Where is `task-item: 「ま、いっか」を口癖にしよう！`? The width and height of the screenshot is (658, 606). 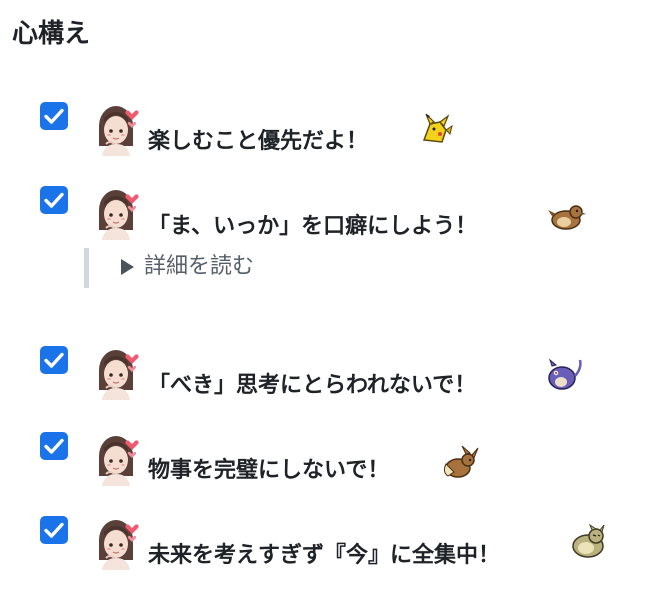
task-item: 「ま、いっか」を口癖にしよう！ is located at coordinates (340, 221).